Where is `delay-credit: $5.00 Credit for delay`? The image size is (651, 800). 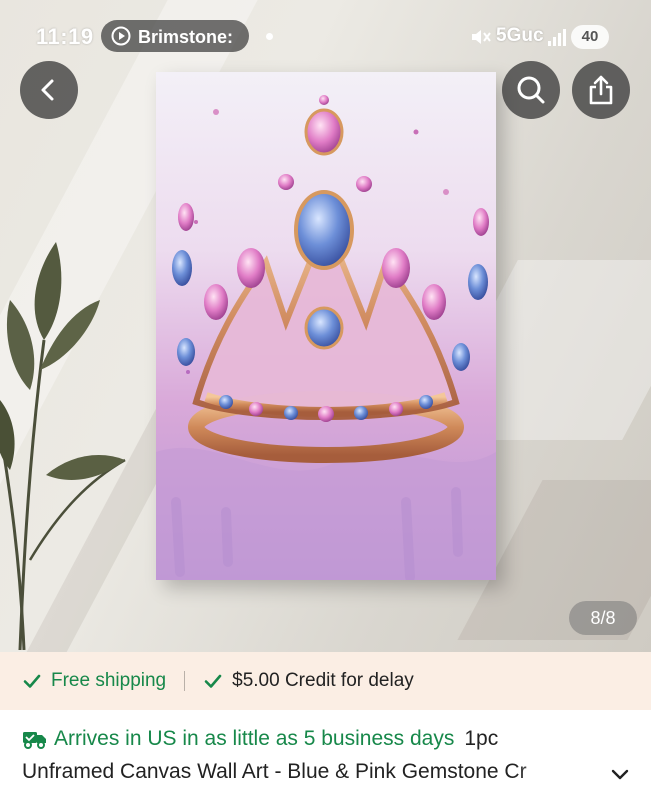
delay-credit: $5.00 Credit for delay is located at coordinates (308, 681).